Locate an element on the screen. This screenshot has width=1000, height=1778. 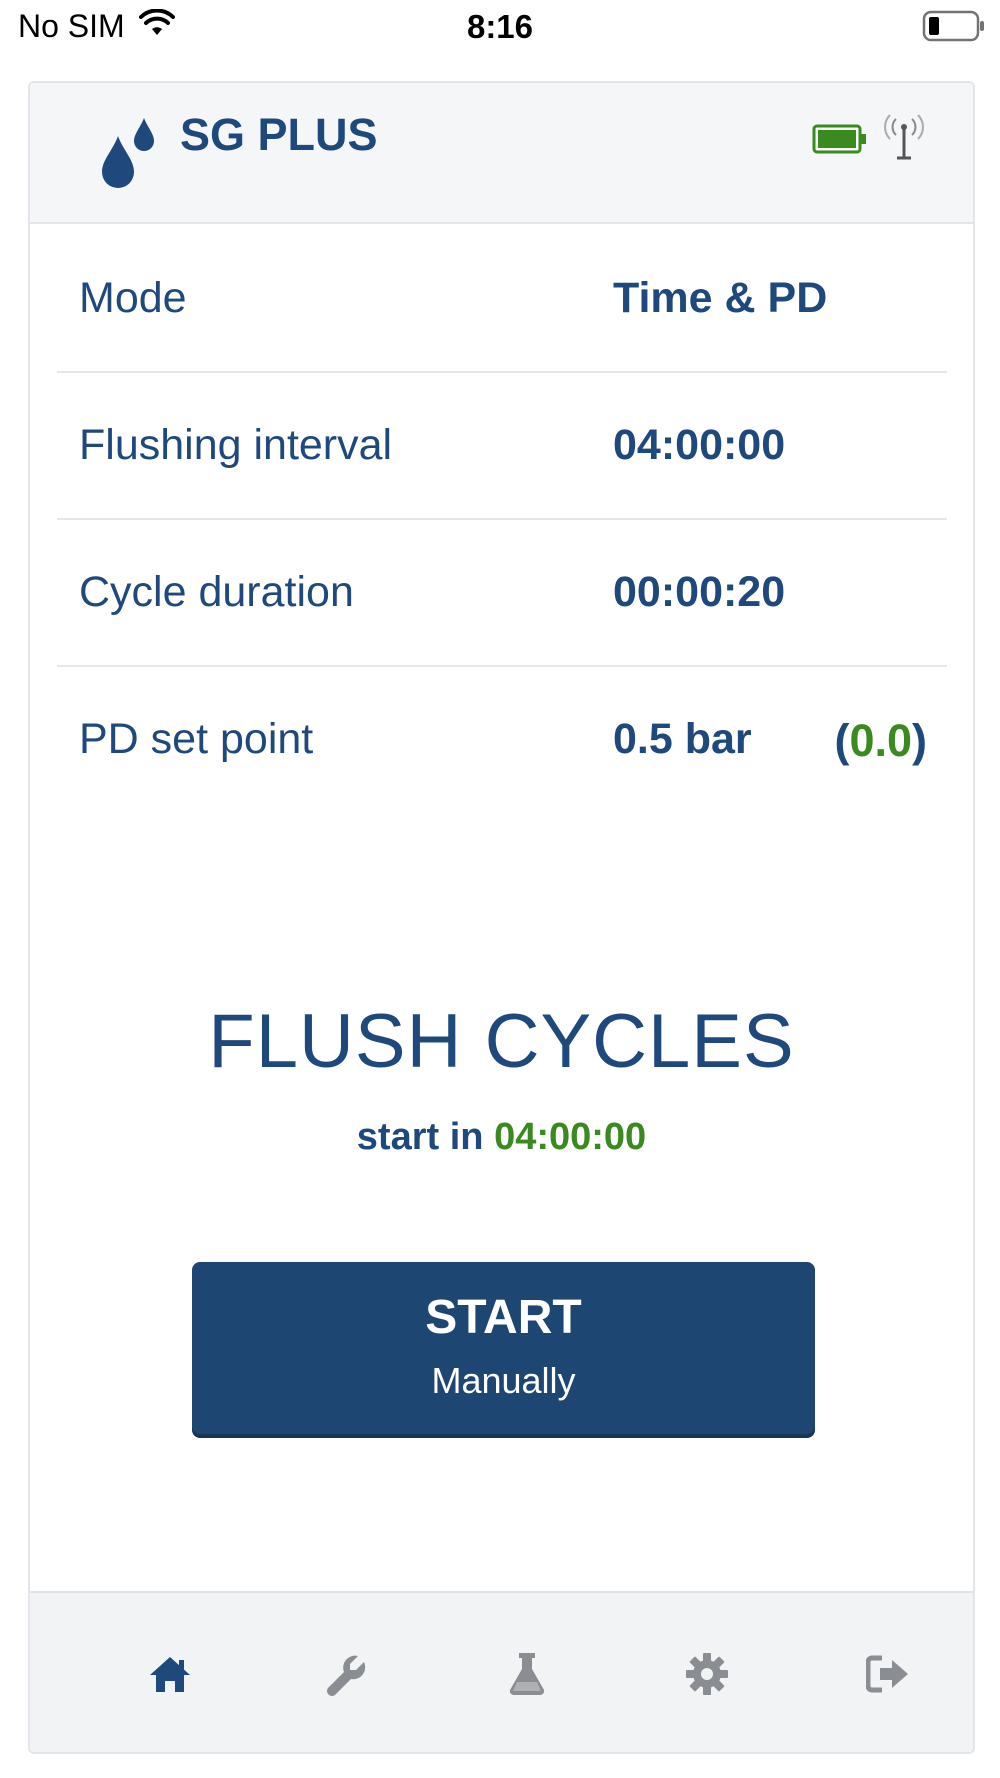
pd-current-close-paren: ) is located at coordinates (919, 740).